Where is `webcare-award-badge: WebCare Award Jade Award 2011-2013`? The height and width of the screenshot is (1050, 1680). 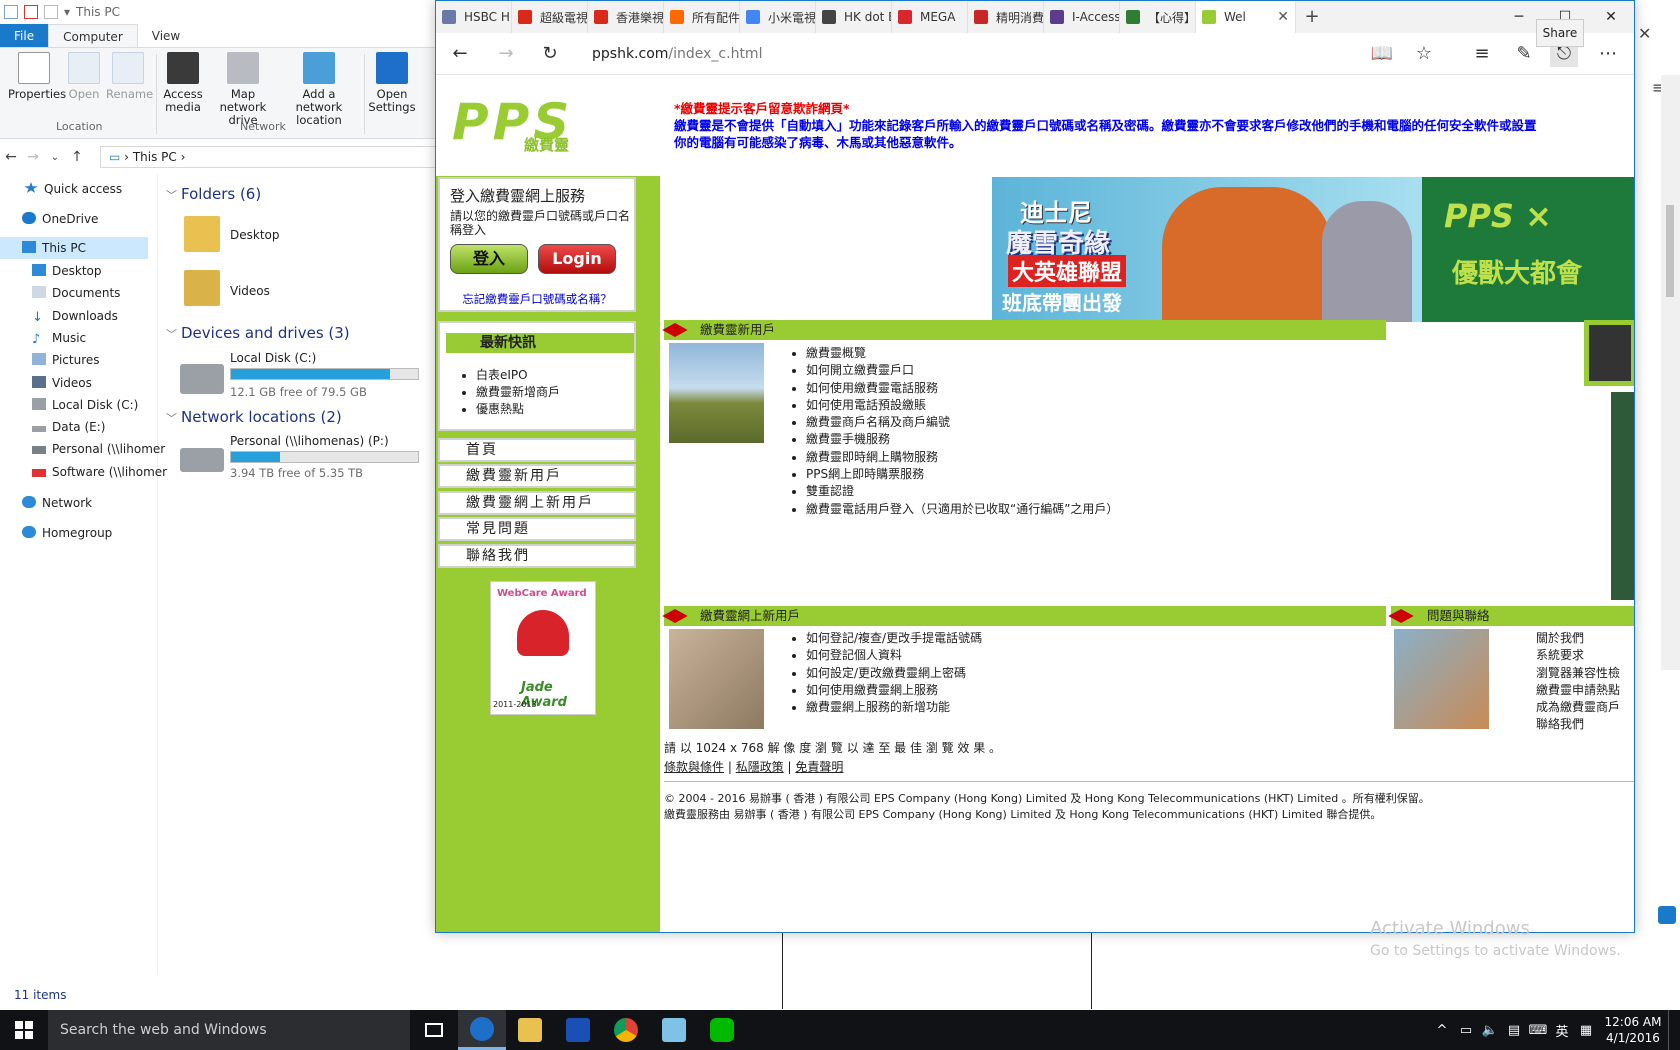
webcare-award-badge: WebCare Award Jade Award 2011-2013 is located at coordinates (543, 648).